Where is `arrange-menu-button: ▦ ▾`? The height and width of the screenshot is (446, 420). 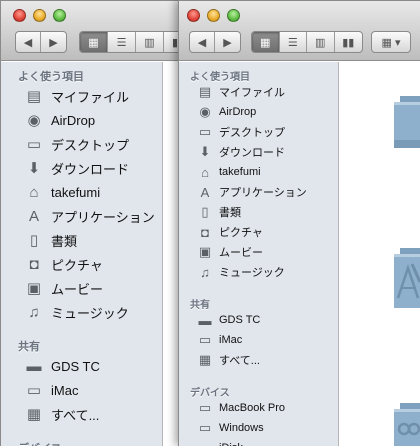 arrange-menu-button: ▦ ▾ is located at coordinates (391, 42).